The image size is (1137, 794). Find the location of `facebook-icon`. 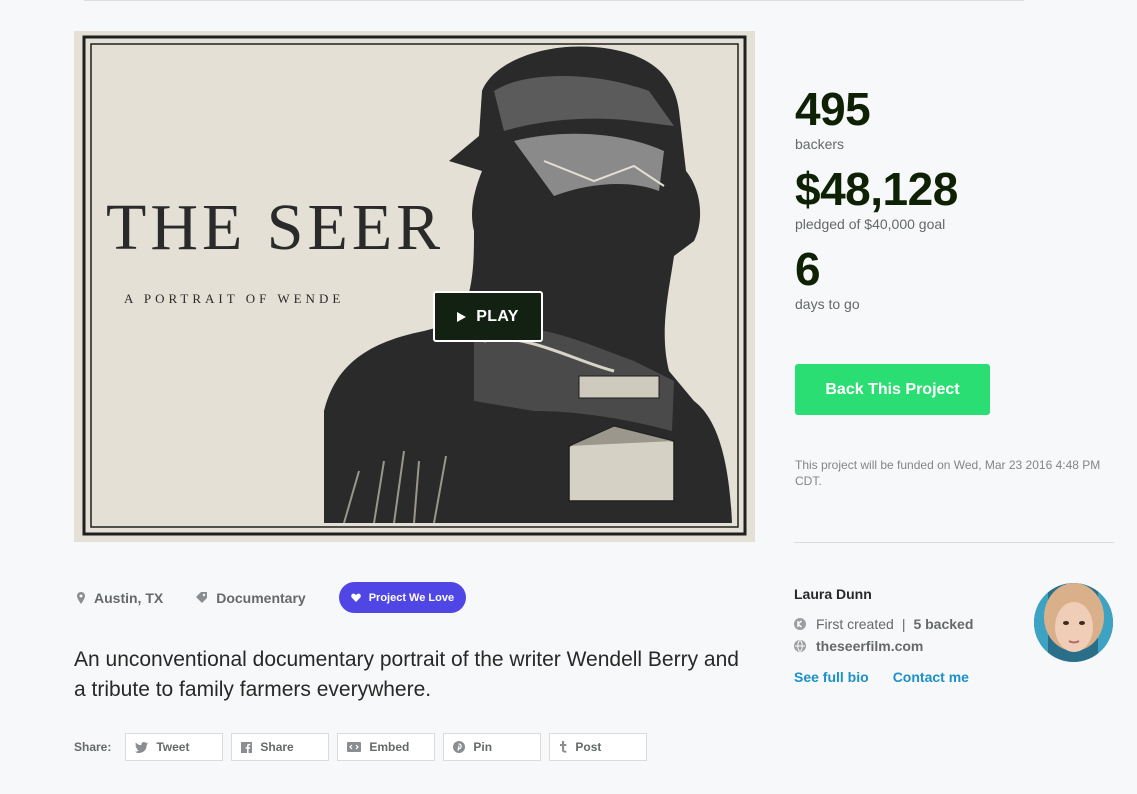

facebook-icon is located at coordinates (247, 747).